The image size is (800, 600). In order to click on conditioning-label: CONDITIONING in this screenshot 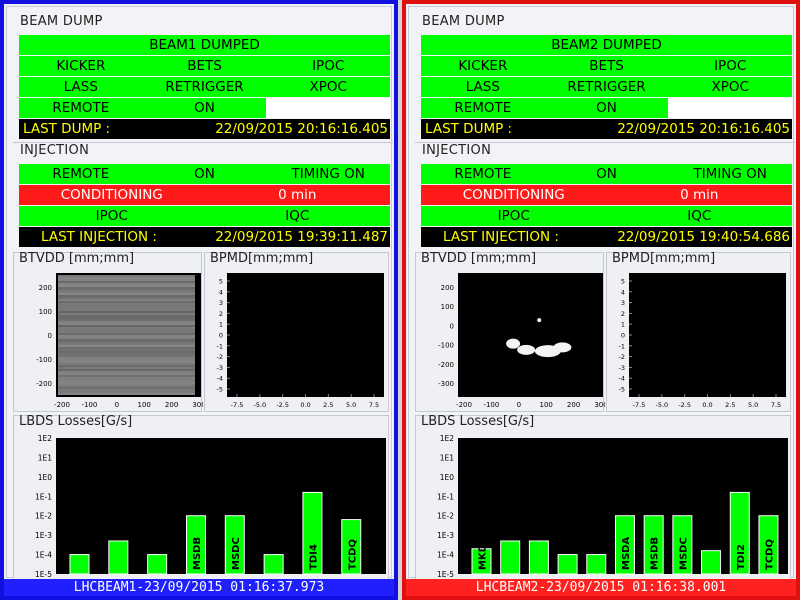, I will do `click(514, 195)`.